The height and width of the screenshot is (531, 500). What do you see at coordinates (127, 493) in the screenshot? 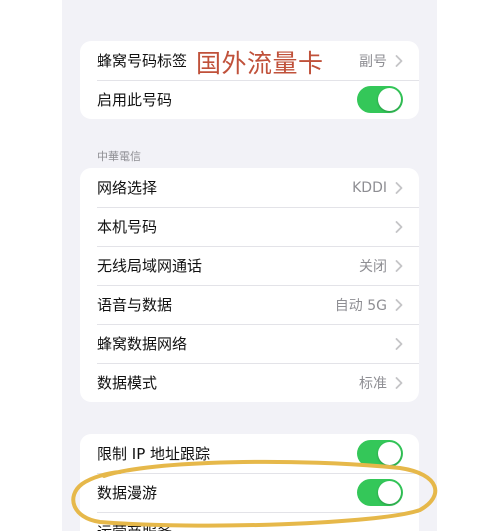
I see `data-roaming-label: 数据漫游` at bounding box center [127, 493].